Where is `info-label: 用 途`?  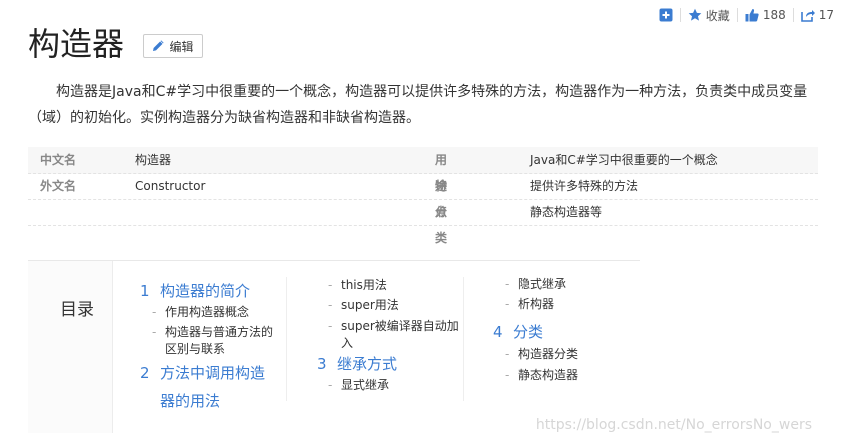
info-label: 用 途 is located at coordinates (446, 173).